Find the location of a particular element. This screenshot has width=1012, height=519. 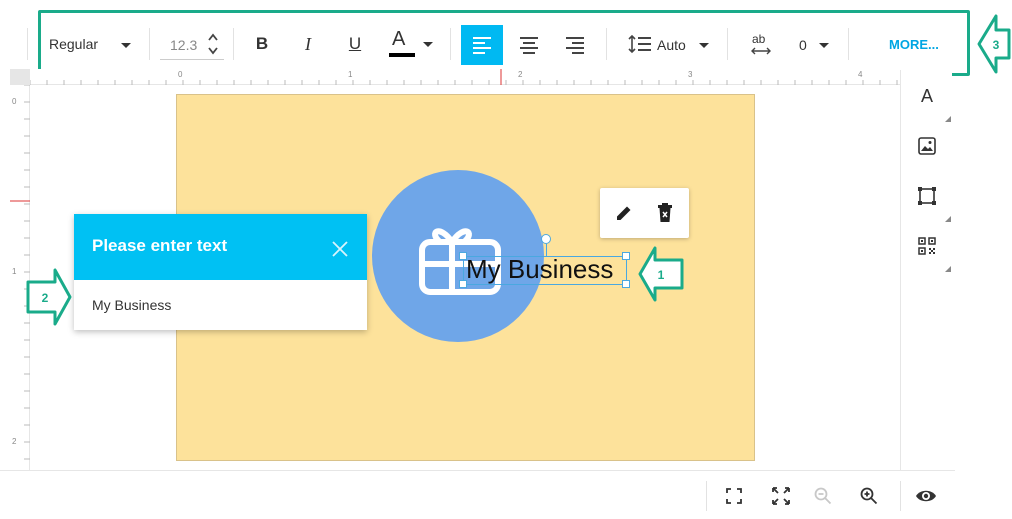

text-entry-dialog: Please enter text is located at coordinates (220, 272).